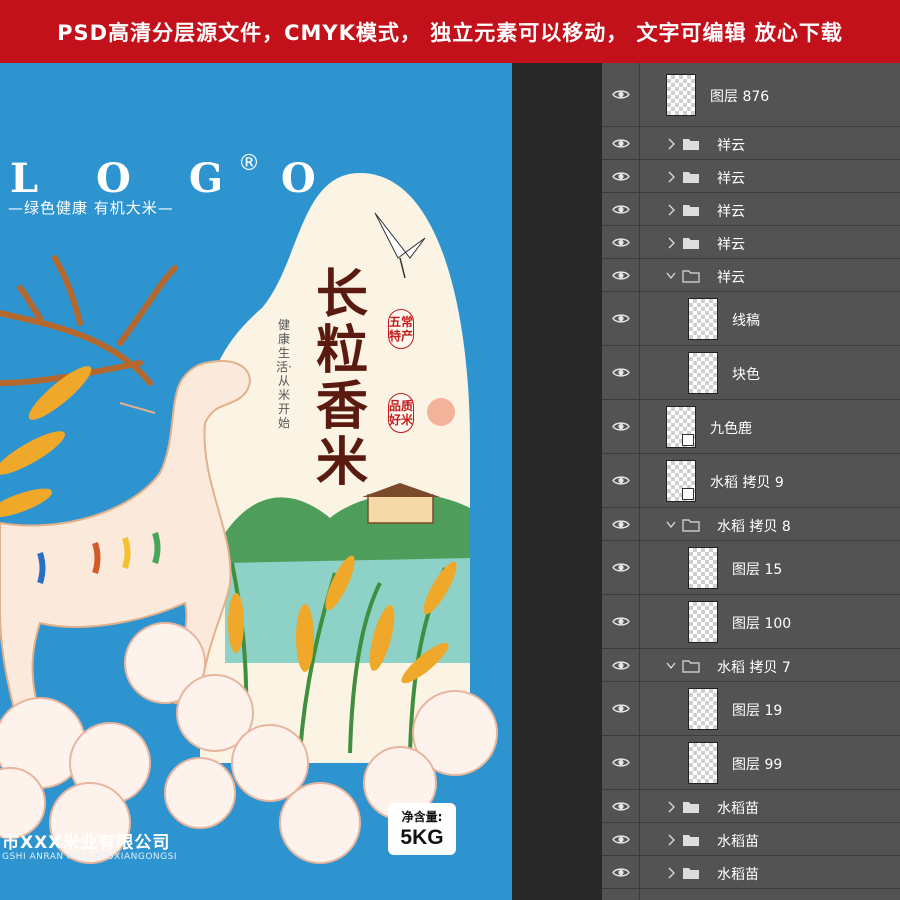 The width and height of the screenshot is (900, 900). I want to click on product-title-char: 米, so click(342, 462).